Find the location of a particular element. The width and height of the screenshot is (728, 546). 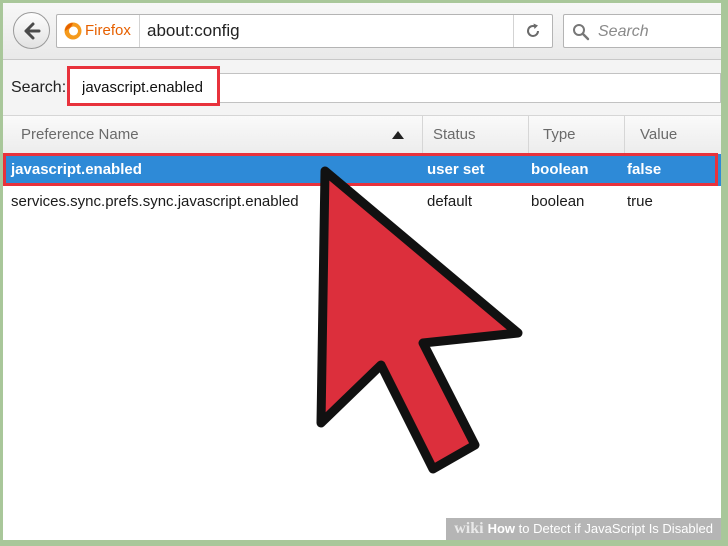

wikihow-logo: wiki is located at coordinates (469, 528).